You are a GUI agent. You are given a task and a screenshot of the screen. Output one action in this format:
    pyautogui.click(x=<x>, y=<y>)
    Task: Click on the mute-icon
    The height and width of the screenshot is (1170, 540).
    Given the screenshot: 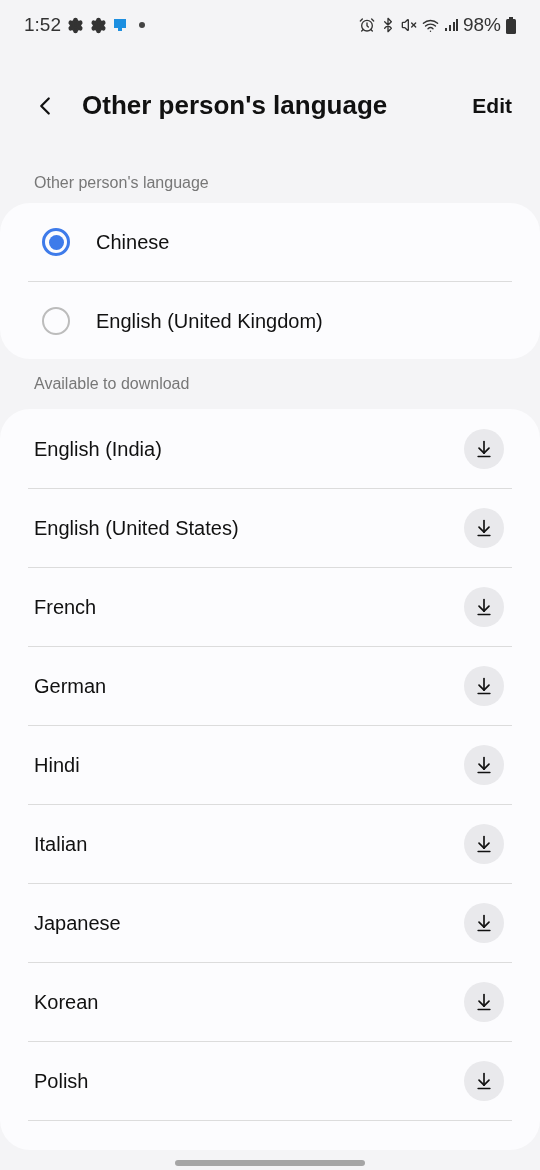 What is the action you would take?
    pyautogui.click(x=408, y=25)
    